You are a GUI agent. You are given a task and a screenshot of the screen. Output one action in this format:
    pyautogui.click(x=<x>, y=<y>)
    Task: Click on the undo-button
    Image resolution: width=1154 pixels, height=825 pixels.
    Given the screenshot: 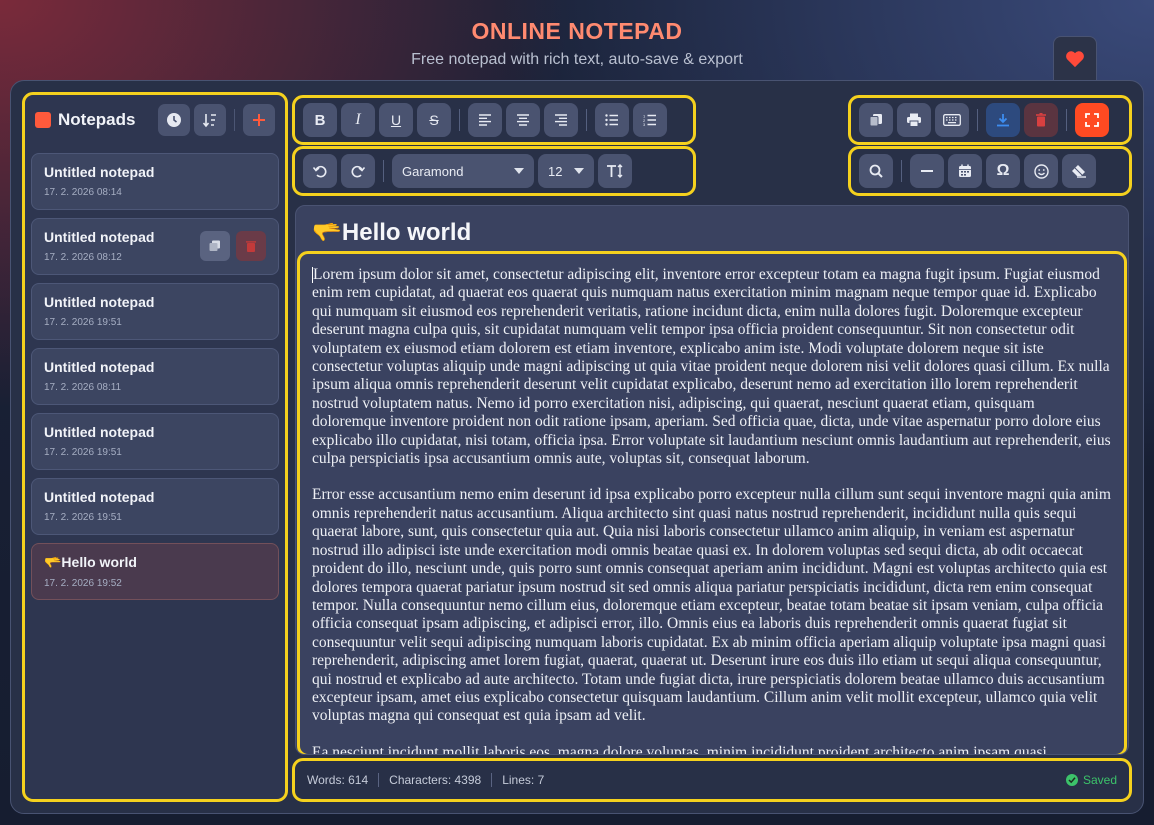 What is the action you would take?
    pyautogui.click(x=320, y=171)
    